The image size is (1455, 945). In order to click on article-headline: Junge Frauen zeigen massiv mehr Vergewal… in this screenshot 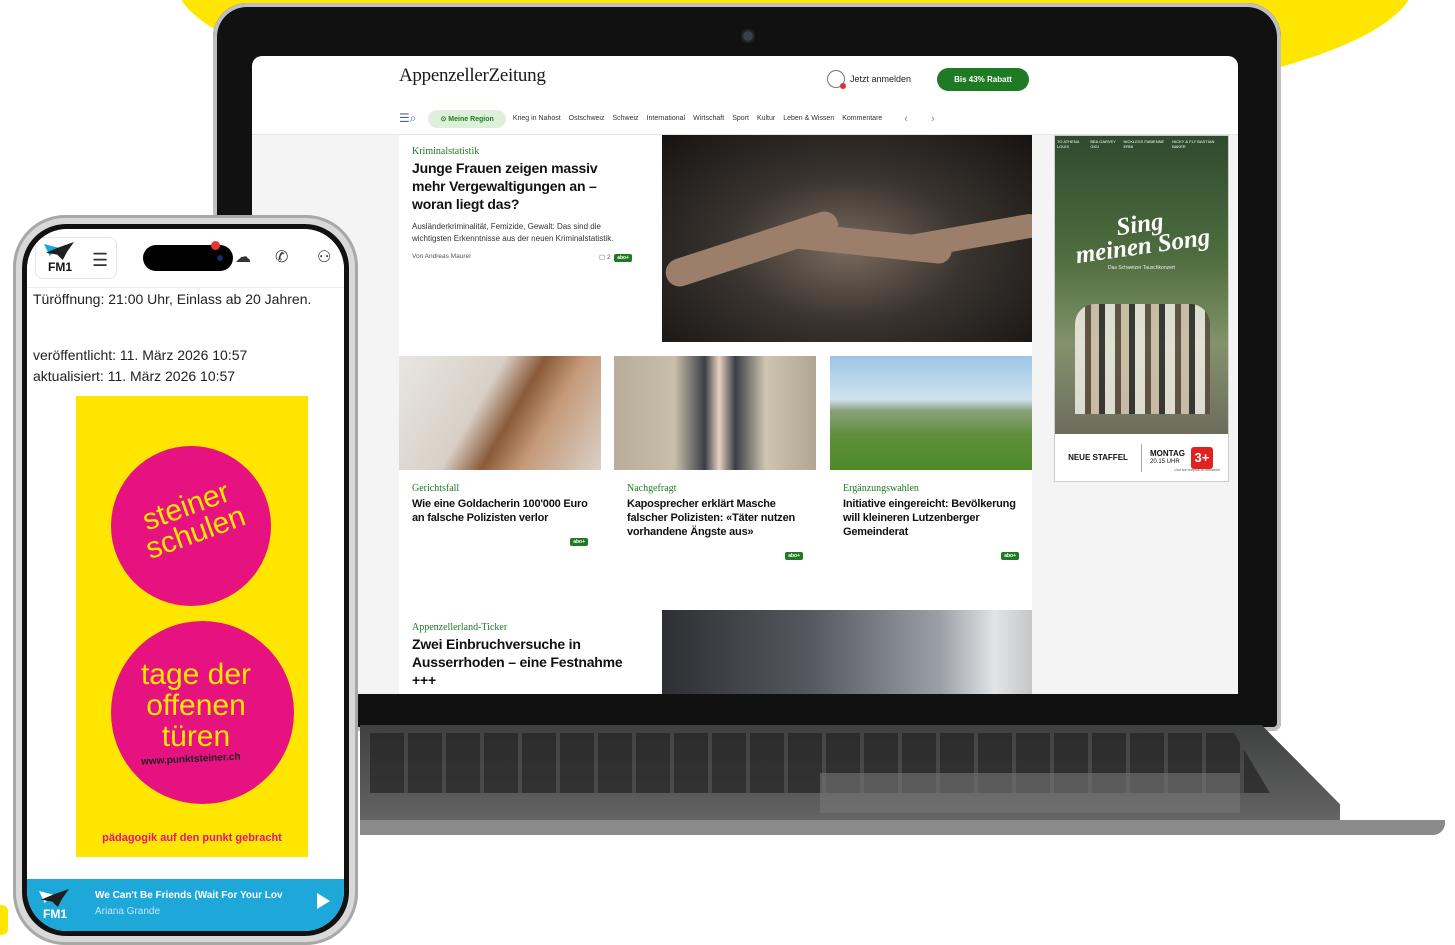, I will do `click(522, 186)`.